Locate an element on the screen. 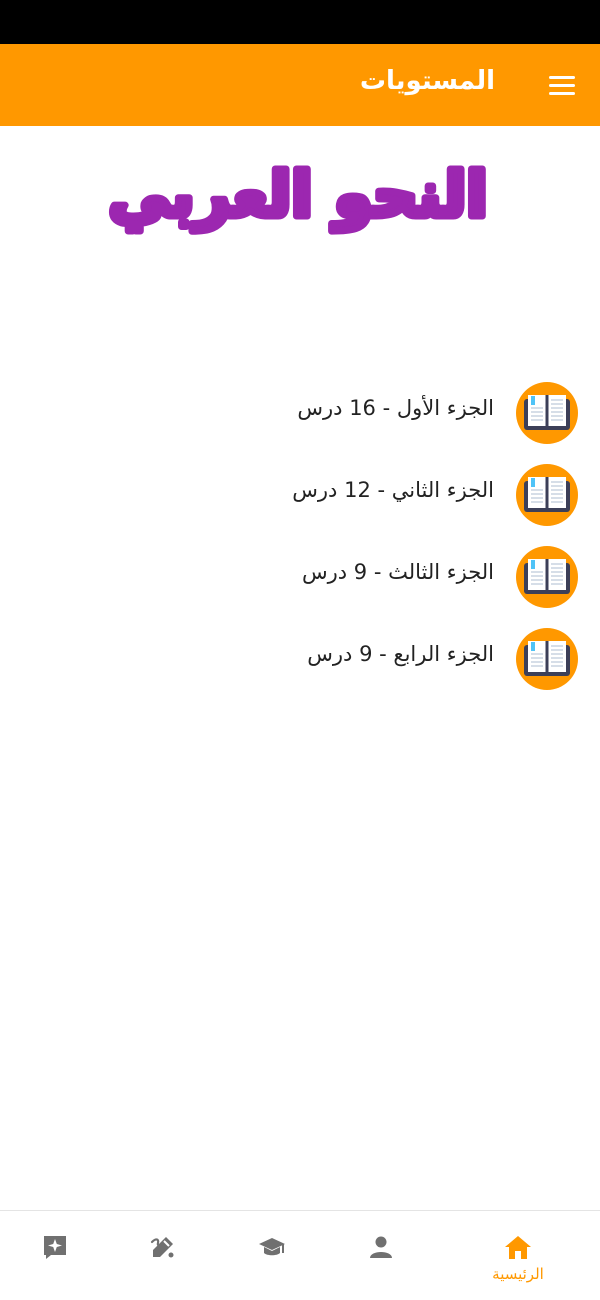 The width and height of the screenshot is (600, 1300). status-bar is located at coordinates (300, 22).